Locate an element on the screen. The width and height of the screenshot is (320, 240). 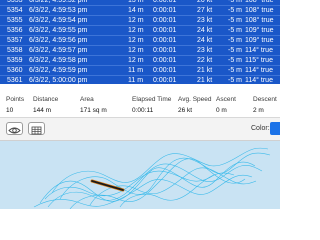
stat-ascent: Ascent 0 m is located at coordinates (226, 101).